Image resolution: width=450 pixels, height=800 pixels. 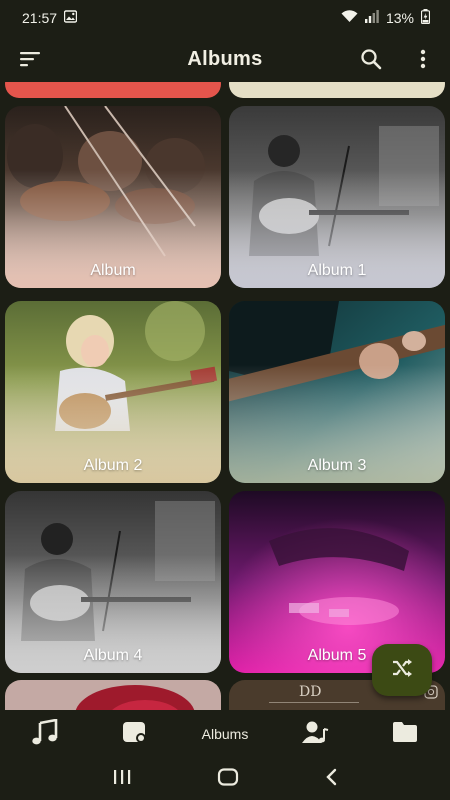 What do you see at coordinates (337, 270) in the screenshot?
I see `album-title: Album 1` at bounding box center [337, 270].